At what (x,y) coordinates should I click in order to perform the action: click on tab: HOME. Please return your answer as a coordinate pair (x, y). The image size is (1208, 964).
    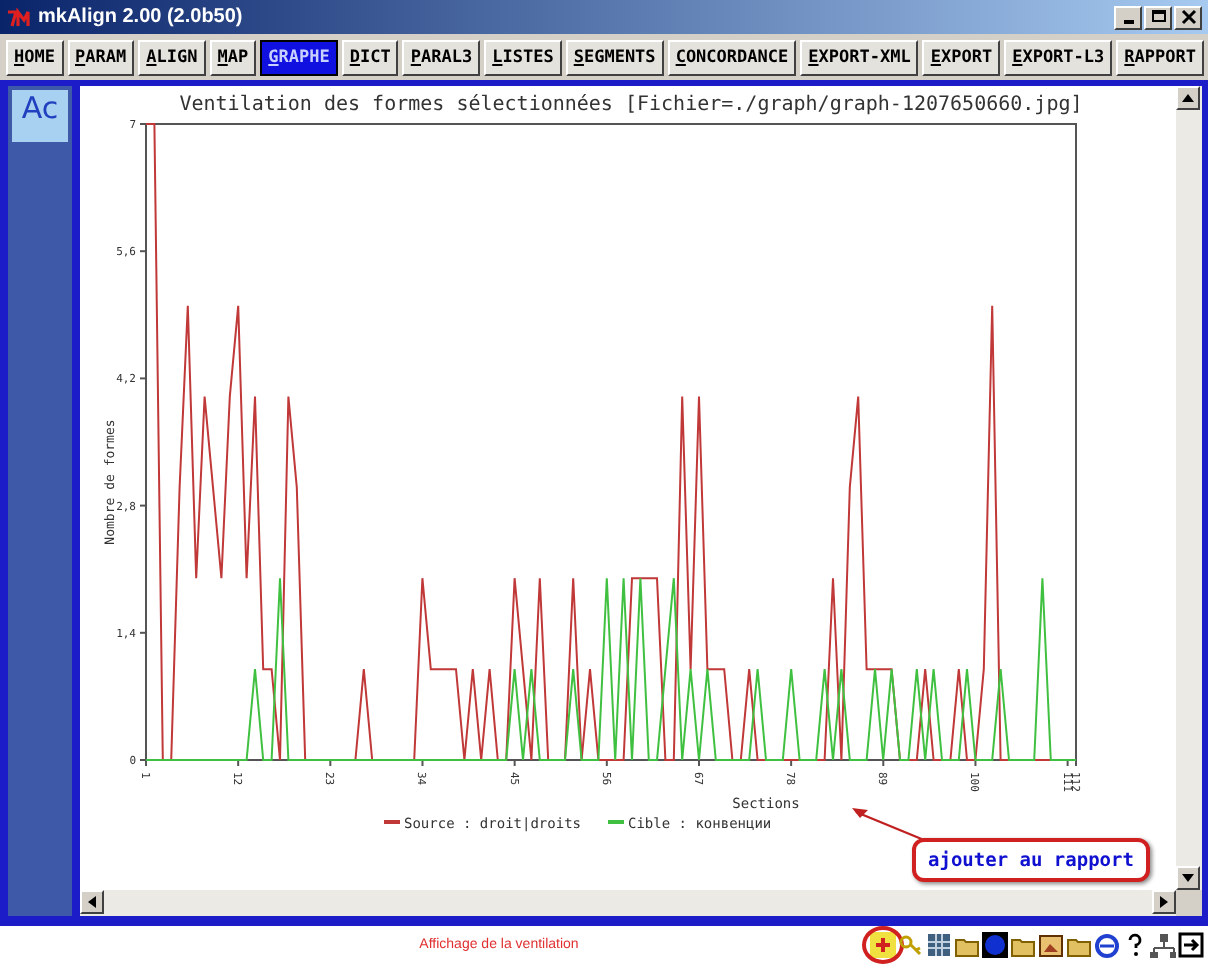
    Looking at the image, I should click on (34, 58).